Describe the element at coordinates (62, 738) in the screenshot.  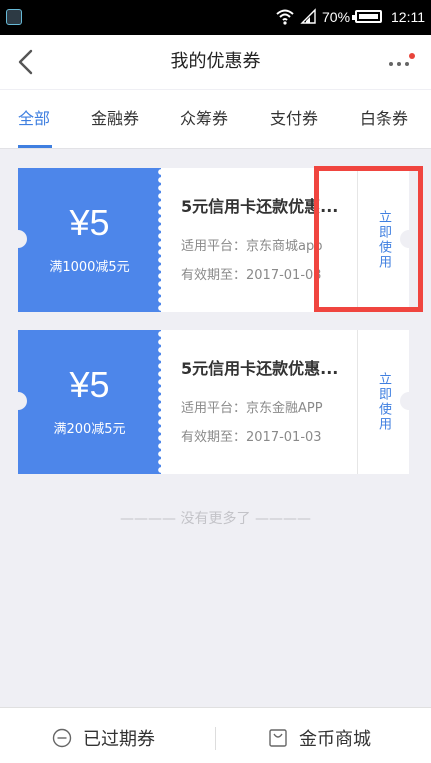
I see `minus-circle-icon` at that location.